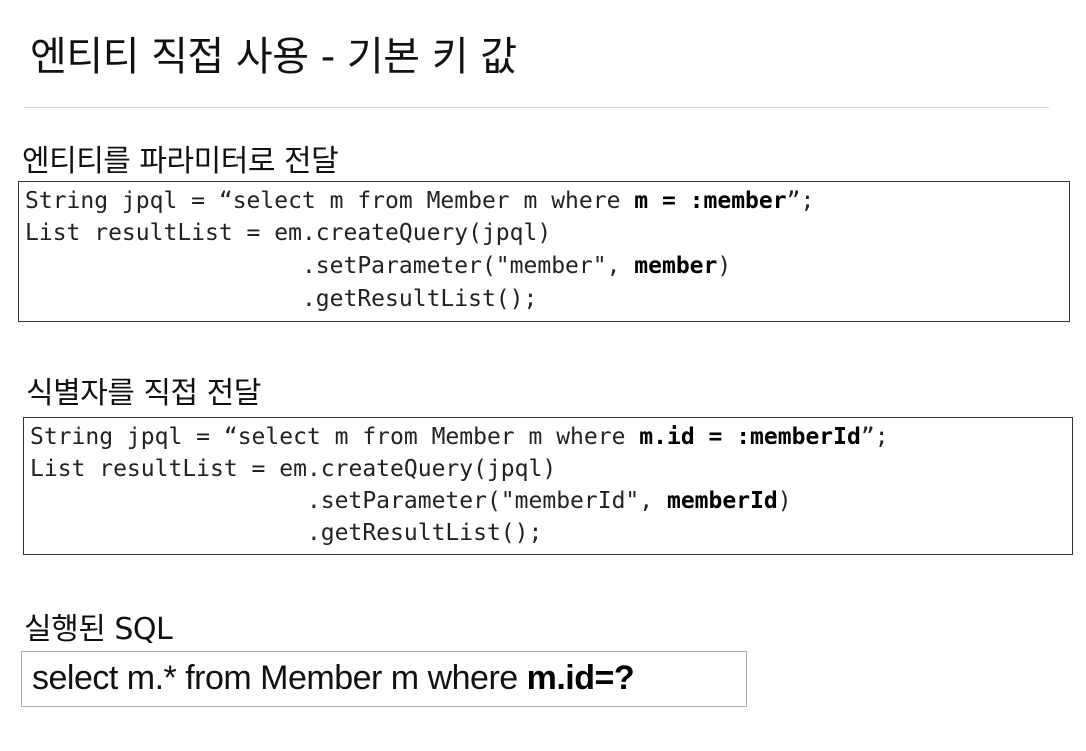  What do you see at coordinates (180, 161) in the screenshot?
I see `section-heading-entity-param: 엔티티를 파라미터로 전달` at bounding box center [180, 161].